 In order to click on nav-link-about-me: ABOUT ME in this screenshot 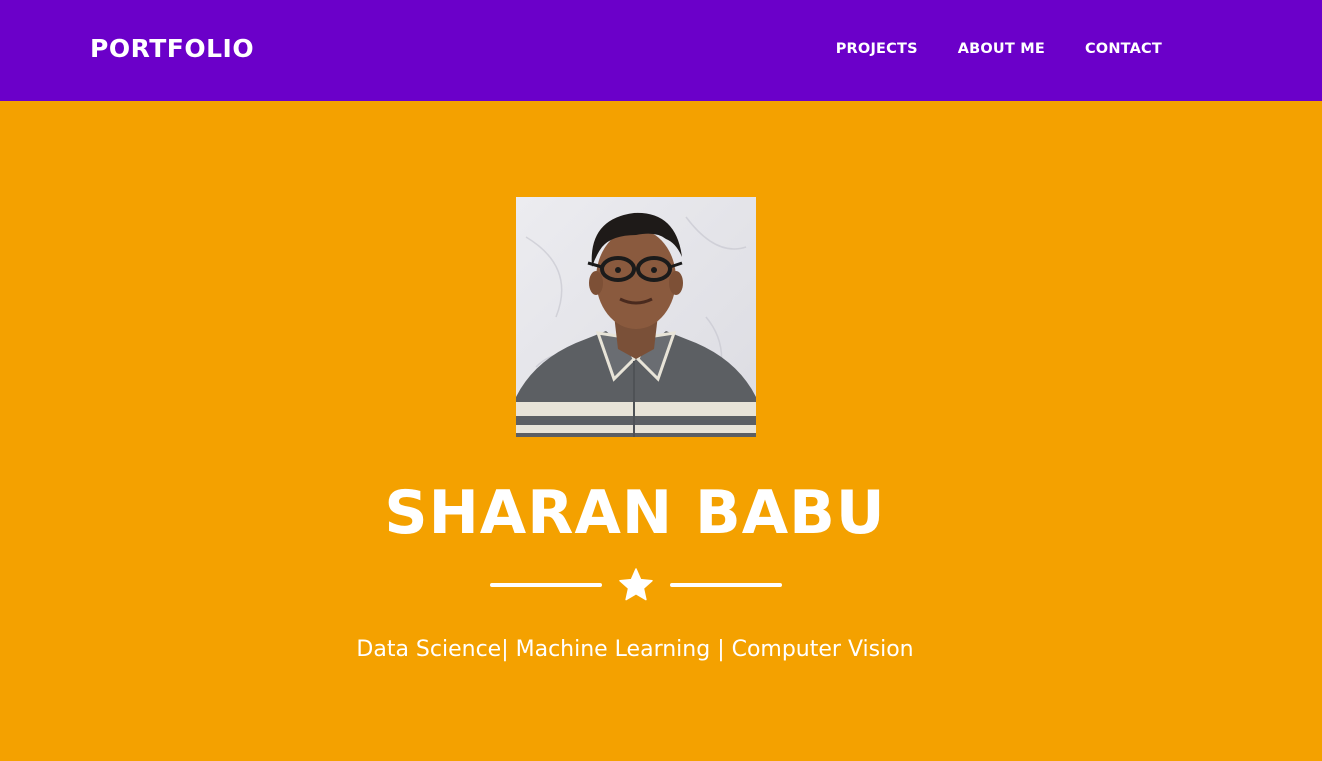, I will do `click(1001, 49)`.